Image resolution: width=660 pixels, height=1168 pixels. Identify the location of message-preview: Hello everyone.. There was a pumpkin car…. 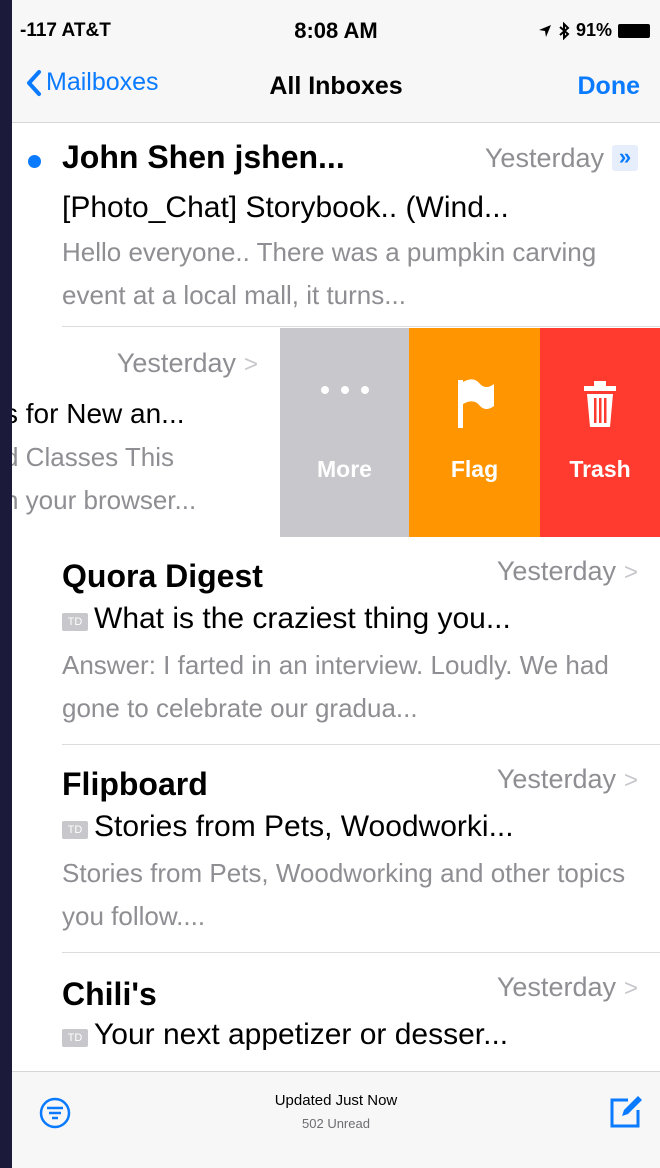
(329, 273).